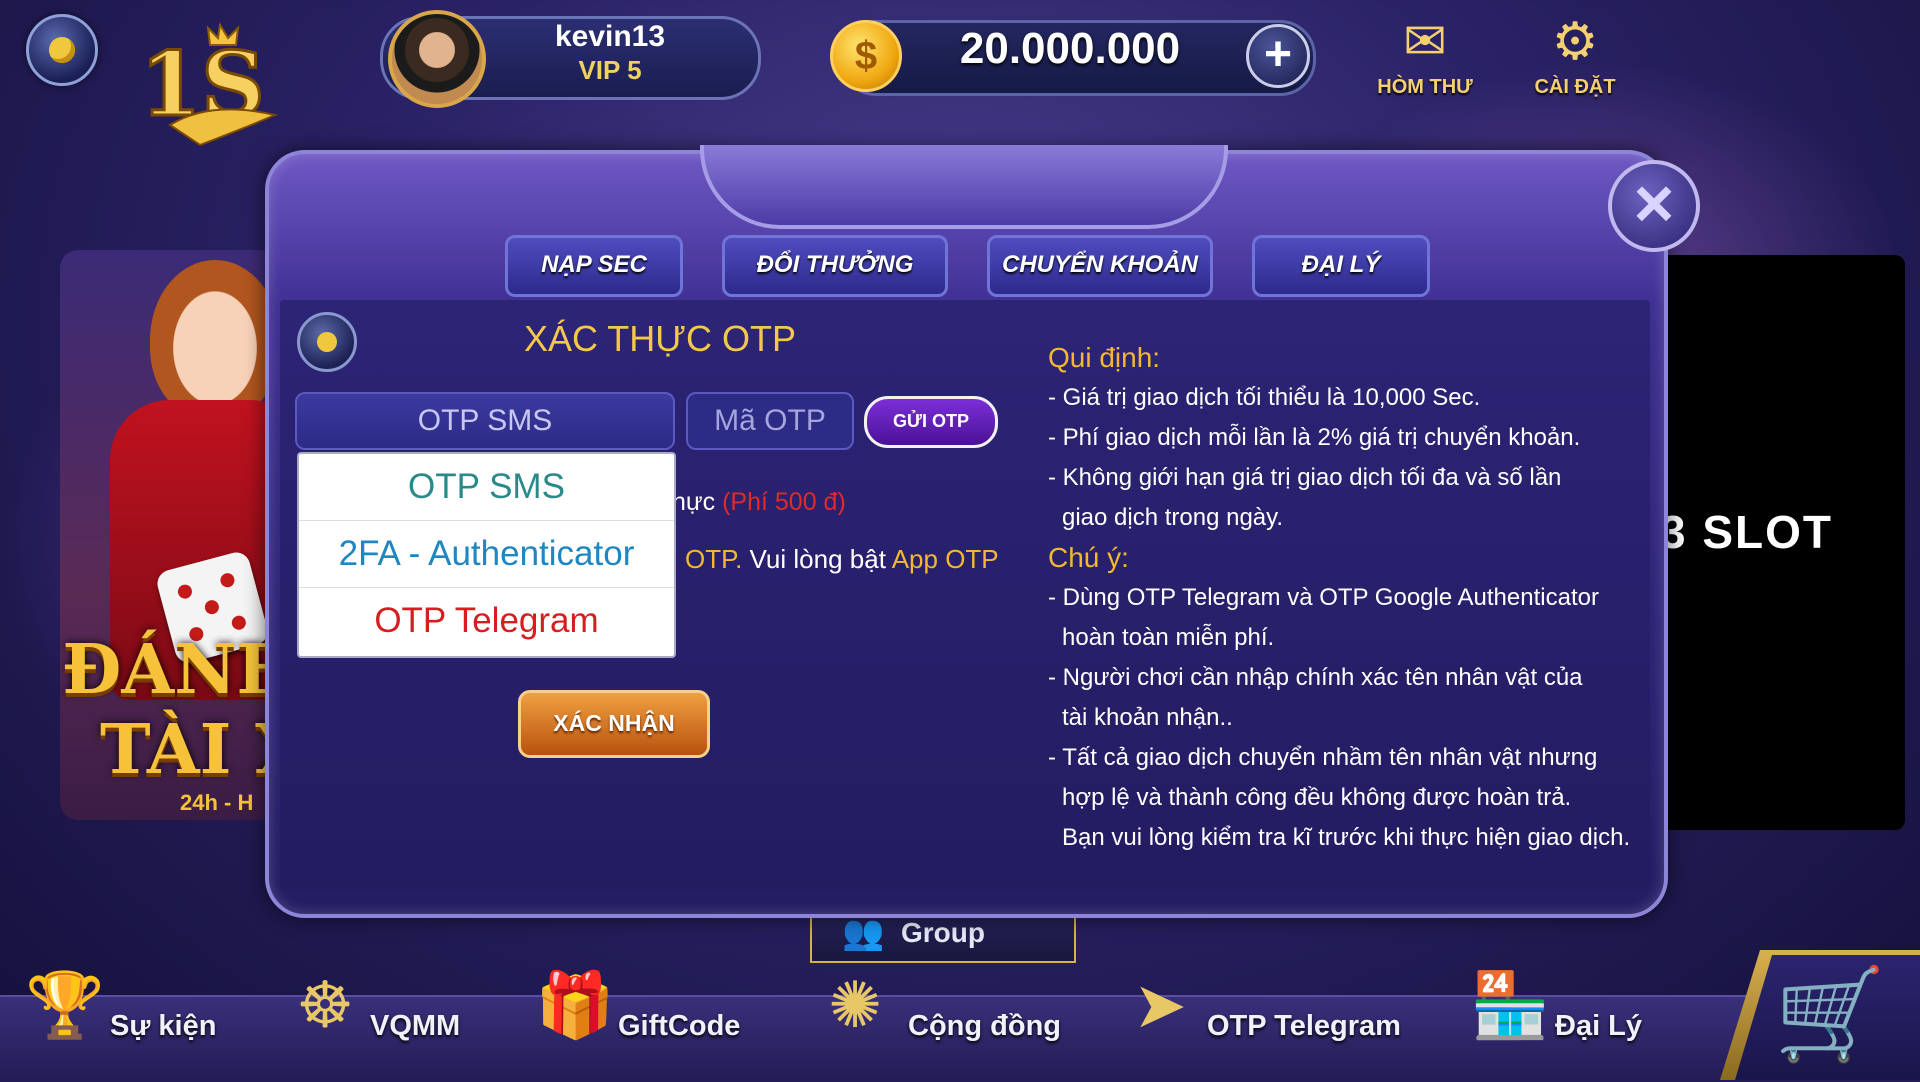 The height and width of the screenshot is (1082, 1920). Describe the element at coordinates (1575, 87) in the screenshot. I see `settings-label: CÀI ĐẶT` at that location.